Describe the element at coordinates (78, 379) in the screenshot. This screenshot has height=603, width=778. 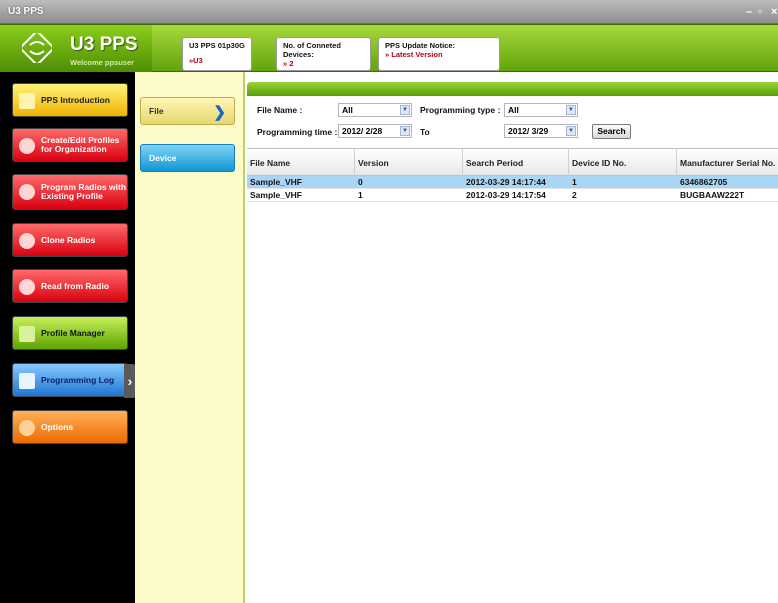
I see `nav-label: Programming Log` at that location.